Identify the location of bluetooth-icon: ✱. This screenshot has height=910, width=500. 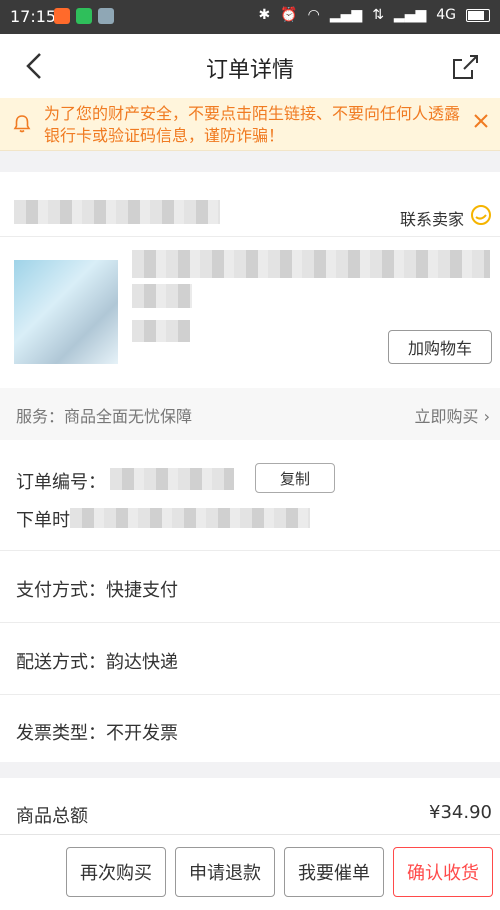
(264, 15).